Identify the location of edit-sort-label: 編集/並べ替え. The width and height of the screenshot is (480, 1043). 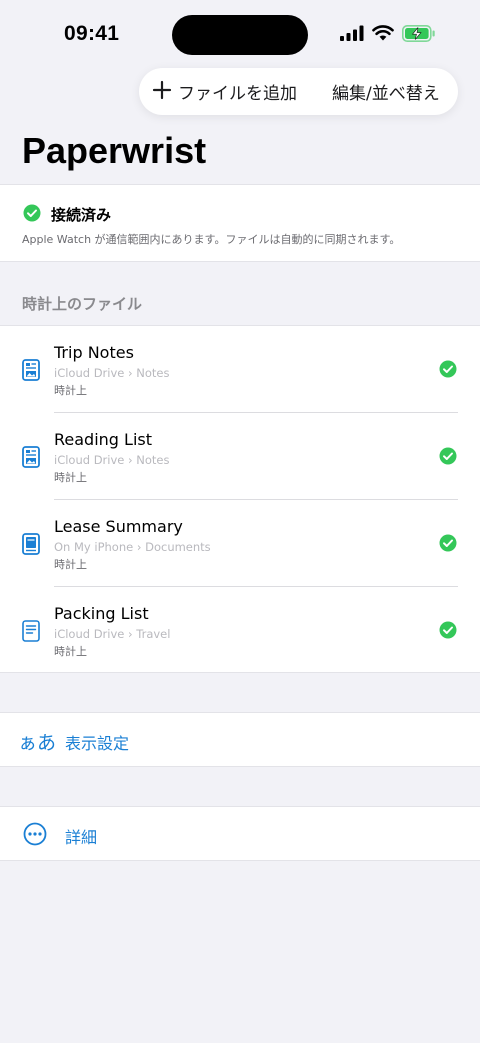
(386, 94).